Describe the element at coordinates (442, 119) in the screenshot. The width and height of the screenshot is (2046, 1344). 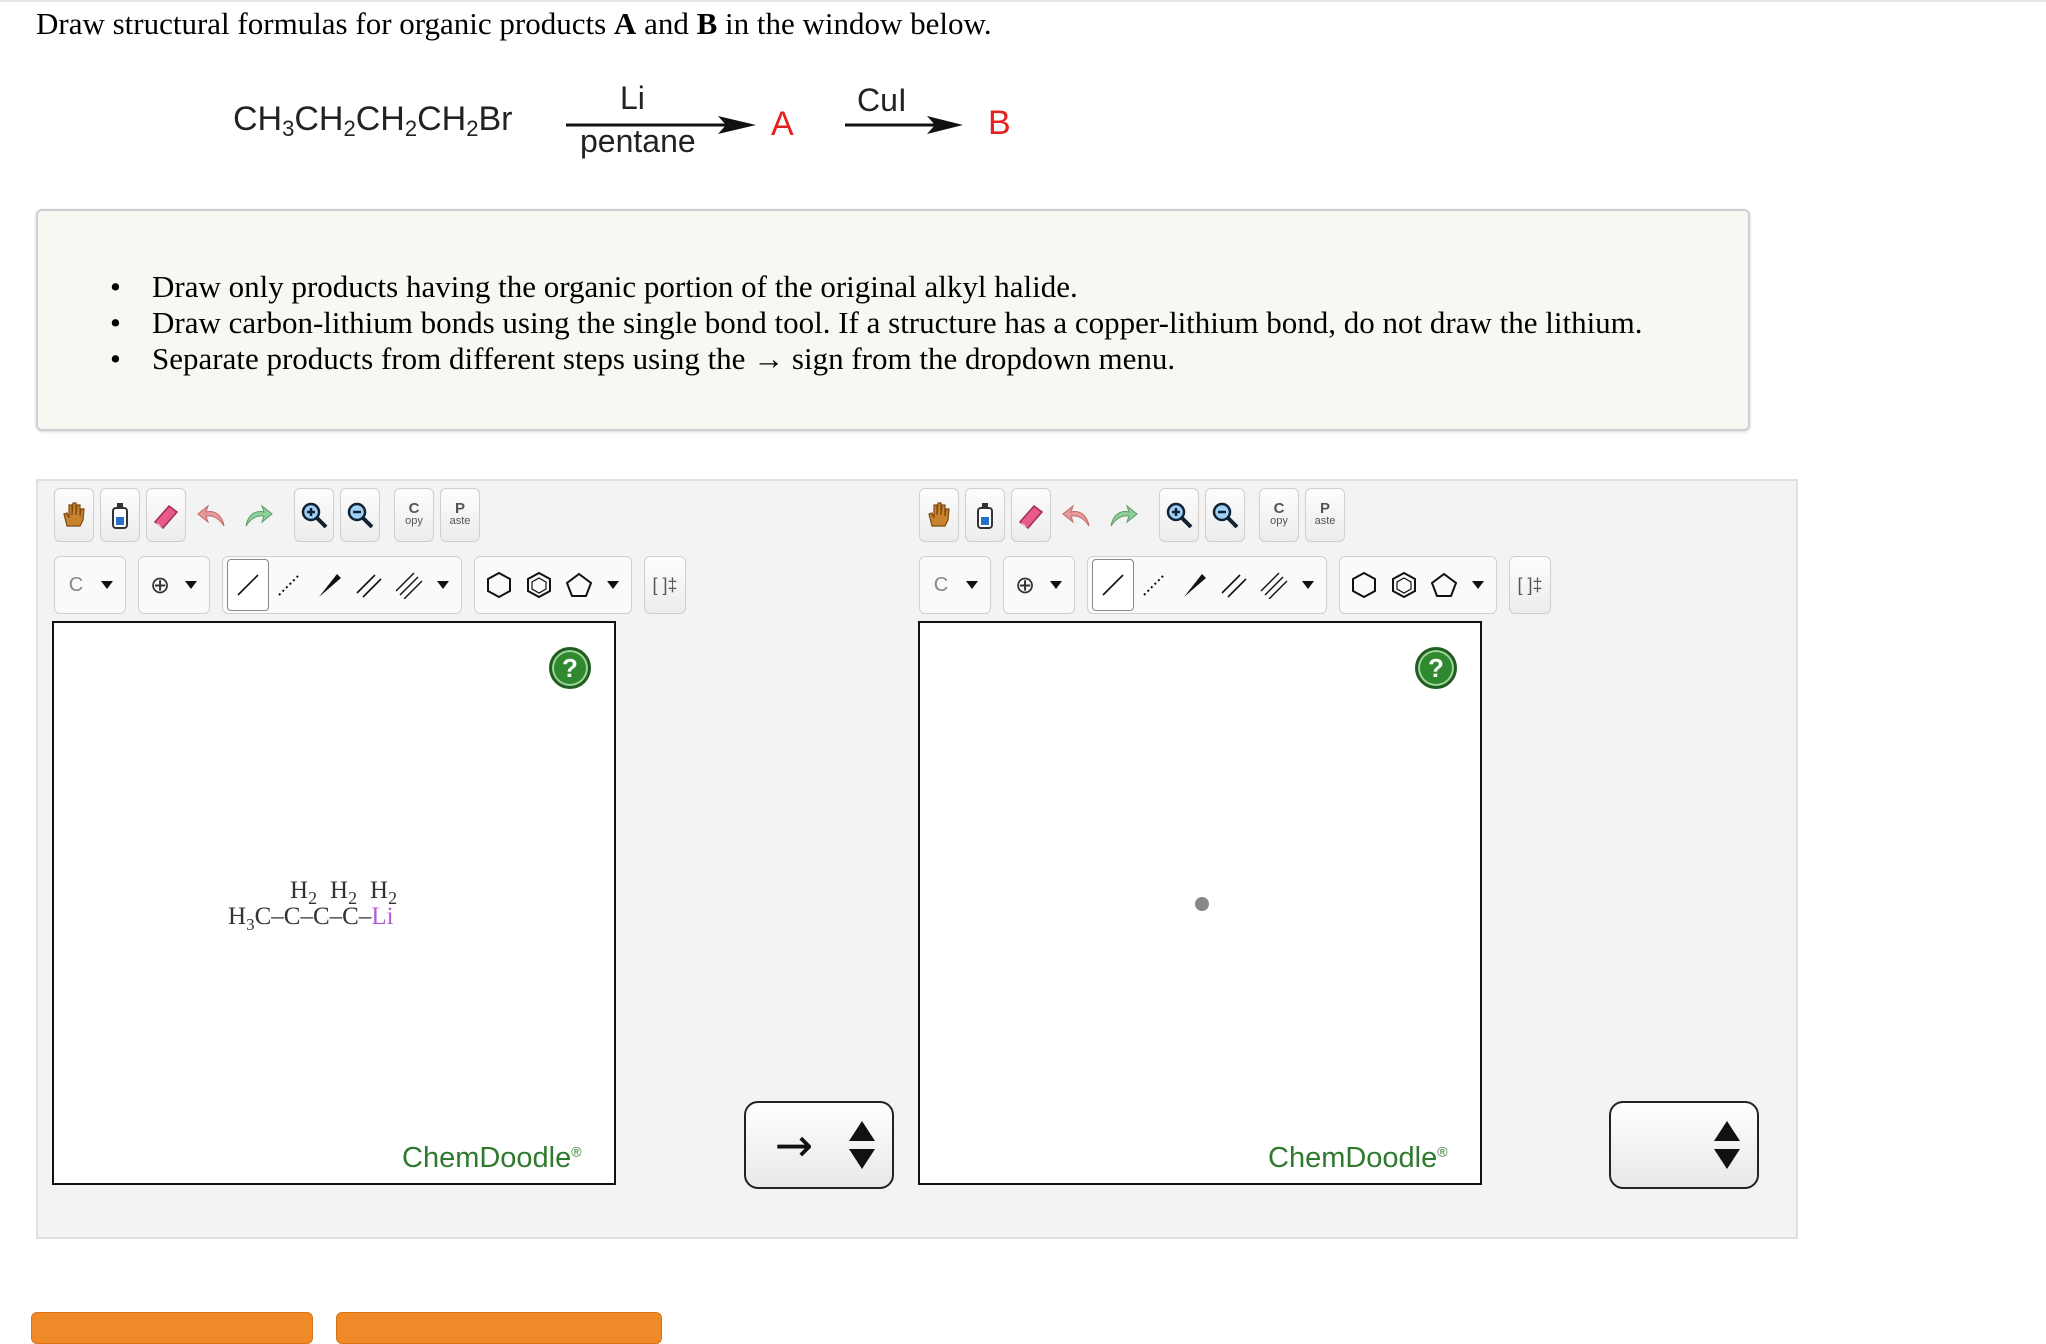
I see `formula-part: CH` at that location.